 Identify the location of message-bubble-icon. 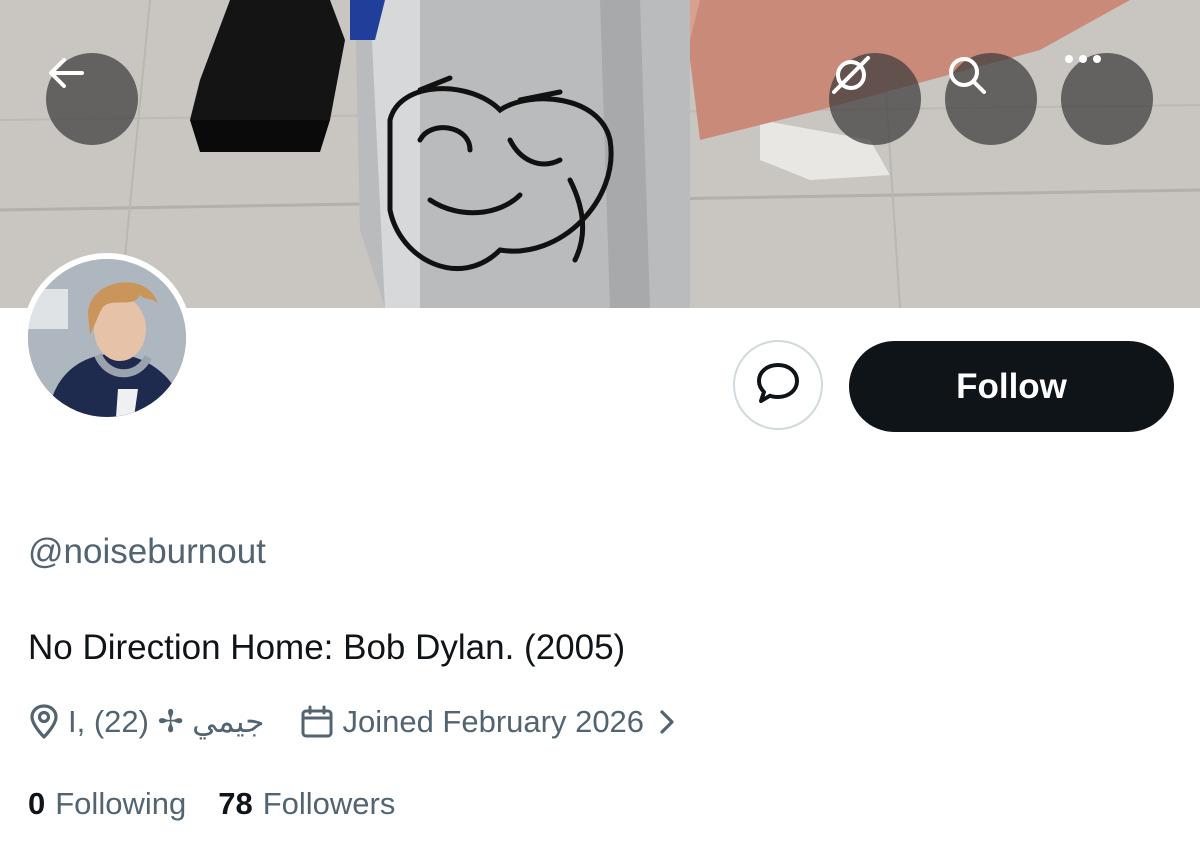
(778, 385).